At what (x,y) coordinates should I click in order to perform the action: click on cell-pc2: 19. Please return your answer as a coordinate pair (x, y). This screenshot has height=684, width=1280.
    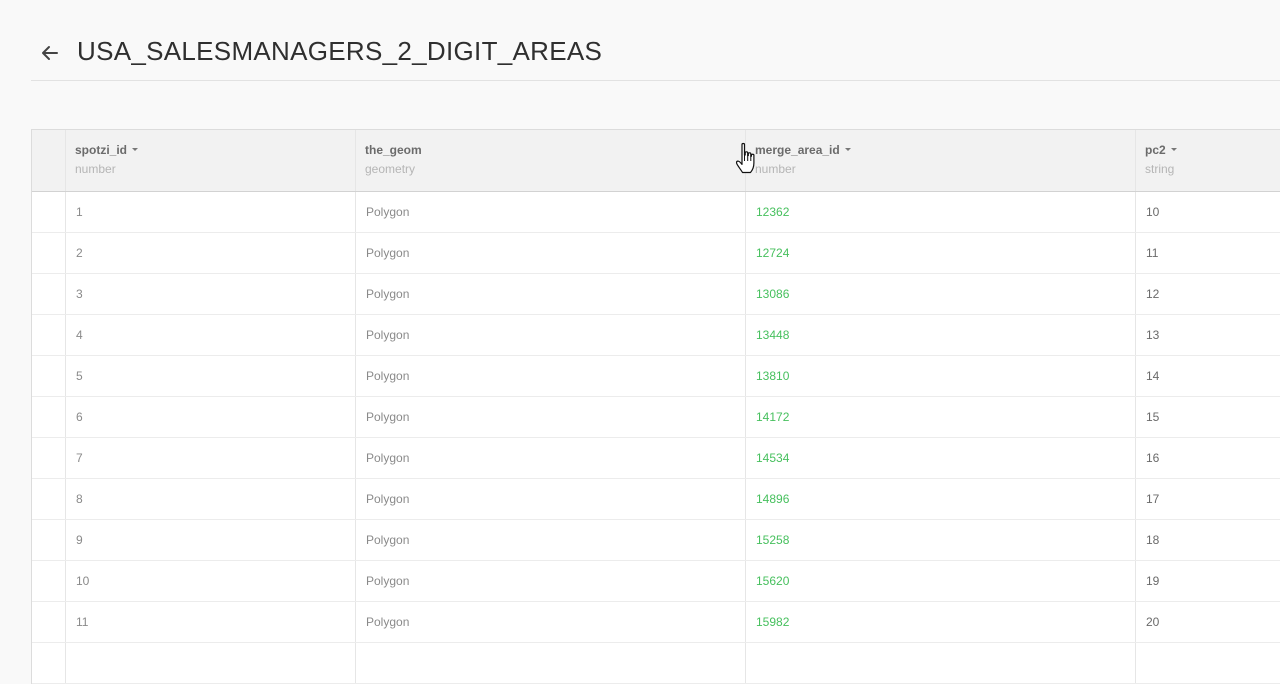
    Looking at the image, I should click on (1207, 581).